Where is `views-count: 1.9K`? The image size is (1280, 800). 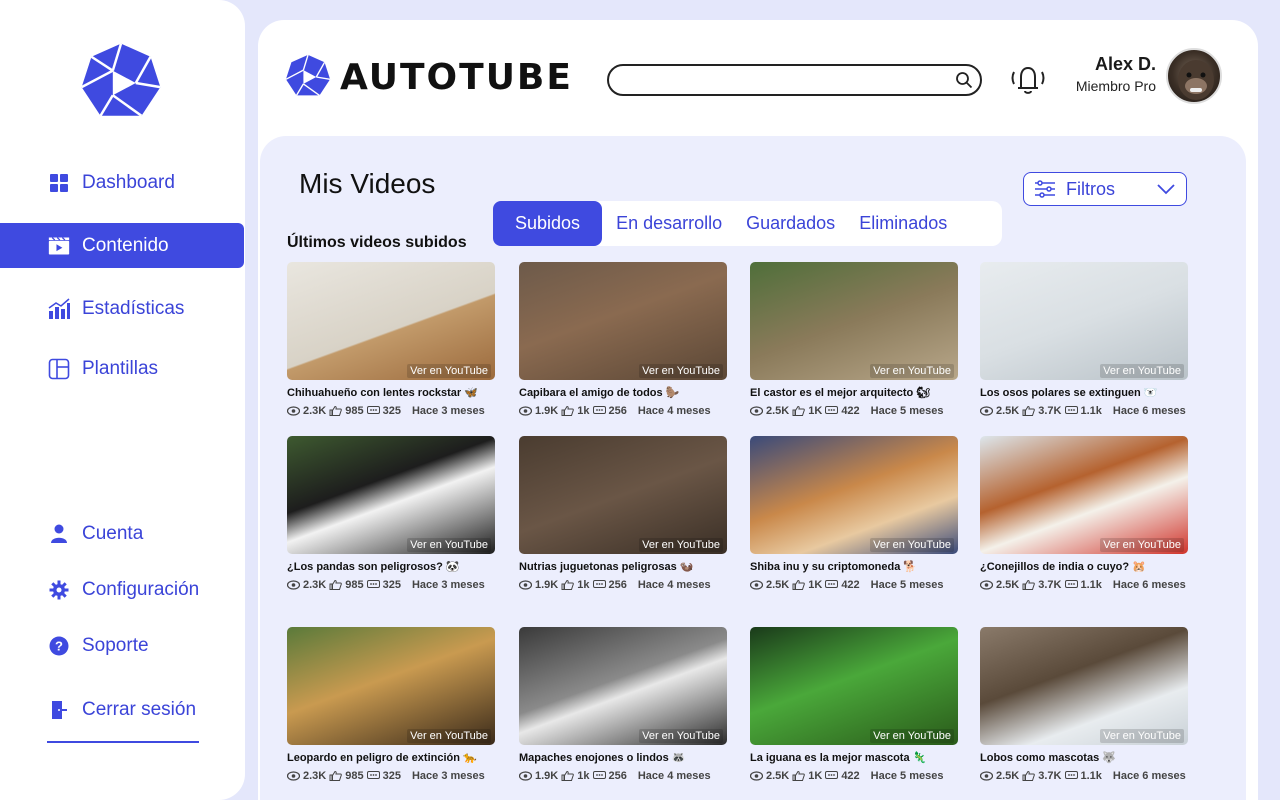
views-count: 1.9K is located at coordinates (547, 585).